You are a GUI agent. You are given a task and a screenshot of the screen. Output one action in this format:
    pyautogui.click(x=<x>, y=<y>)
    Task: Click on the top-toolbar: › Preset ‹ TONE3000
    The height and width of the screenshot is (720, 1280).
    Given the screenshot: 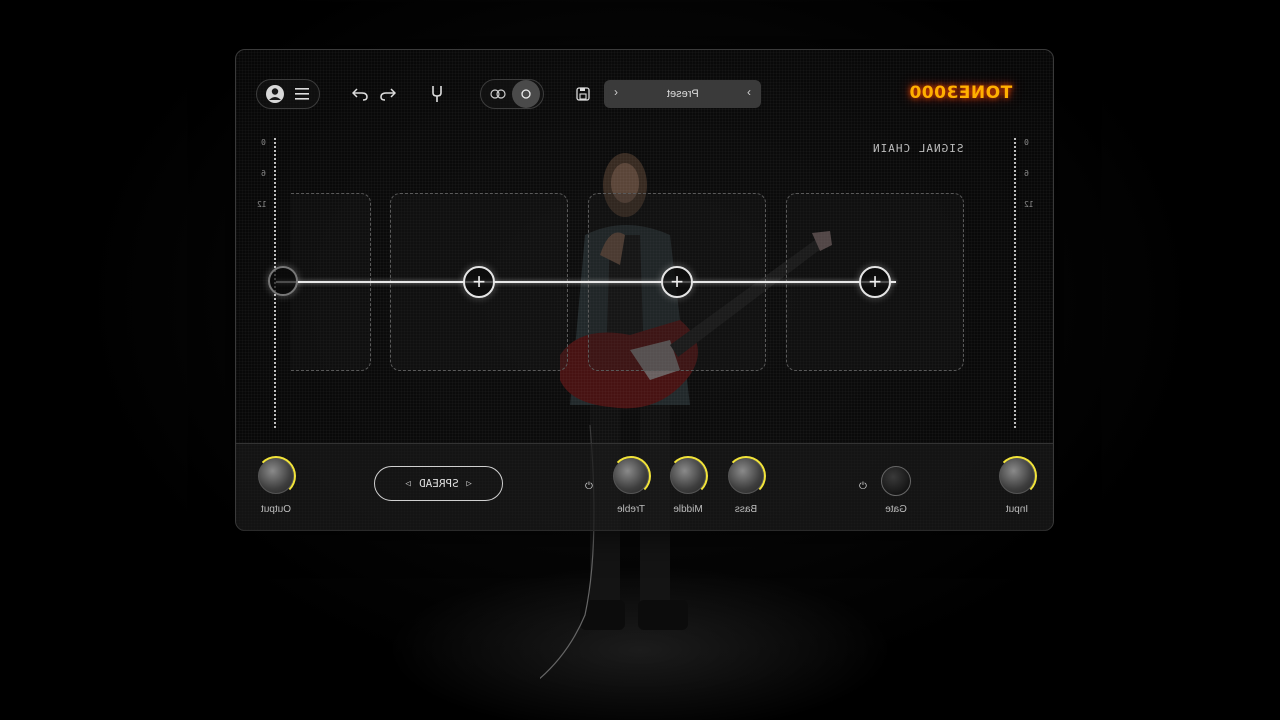 What is the action you would take?
    pyautogui.click(x=644, y=95)
    